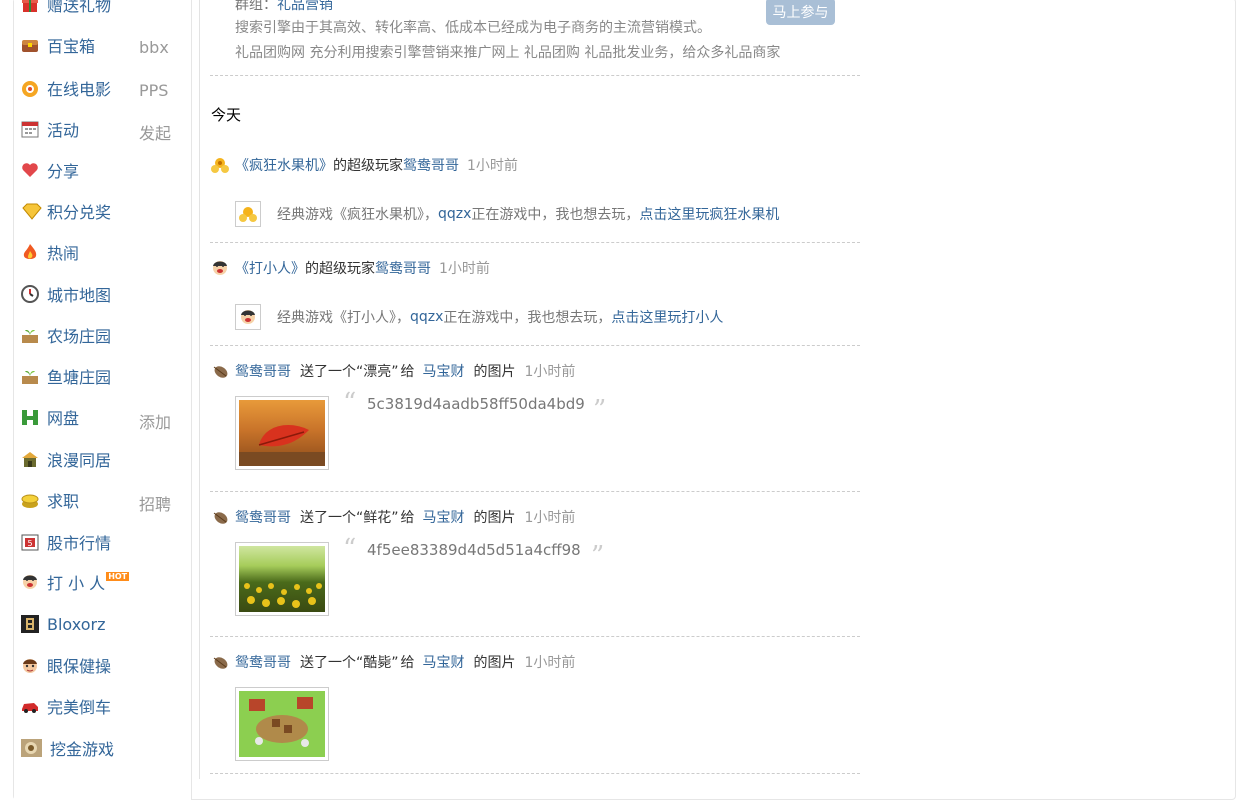 The width and height of the screenshot is (1247, 800). I want to click on ad-description-line1: 搜索引擎由于其高效、转化率高、低成本已经成为电子商务的主流营销模式。, so click(473, 28).